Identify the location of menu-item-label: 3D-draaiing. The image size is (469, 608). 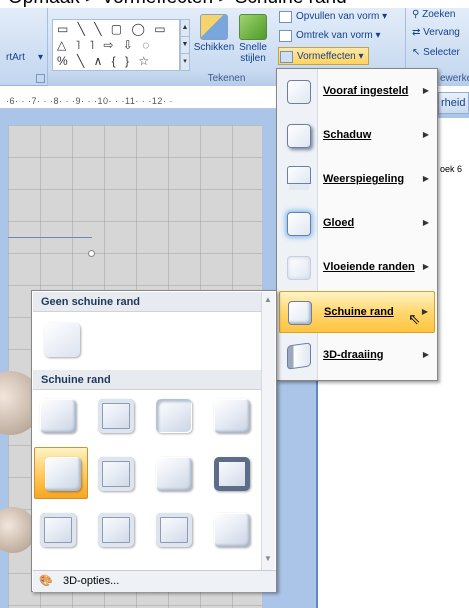
(353, 355).